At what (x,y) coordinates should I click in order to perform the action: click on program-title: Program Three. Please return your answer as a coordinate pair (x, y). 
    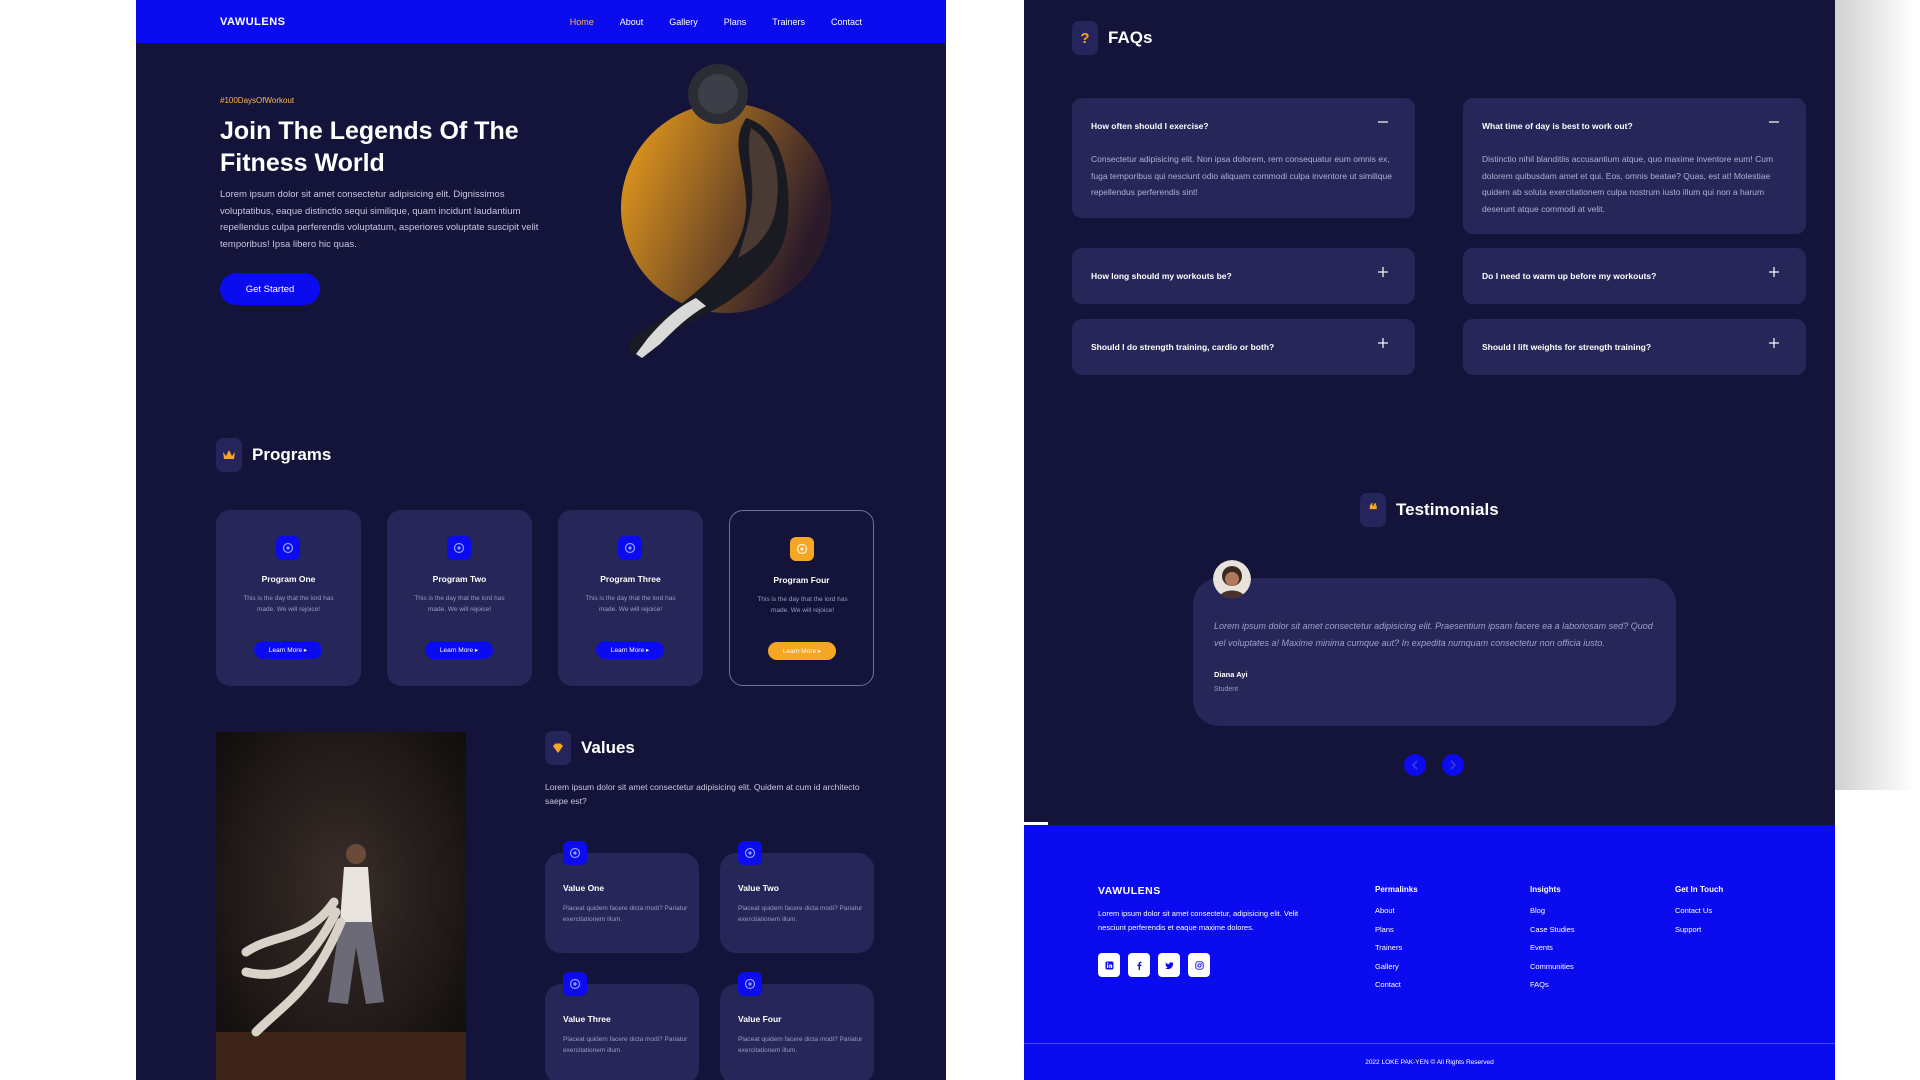
    Looking at the image, I should click on (630, 579).